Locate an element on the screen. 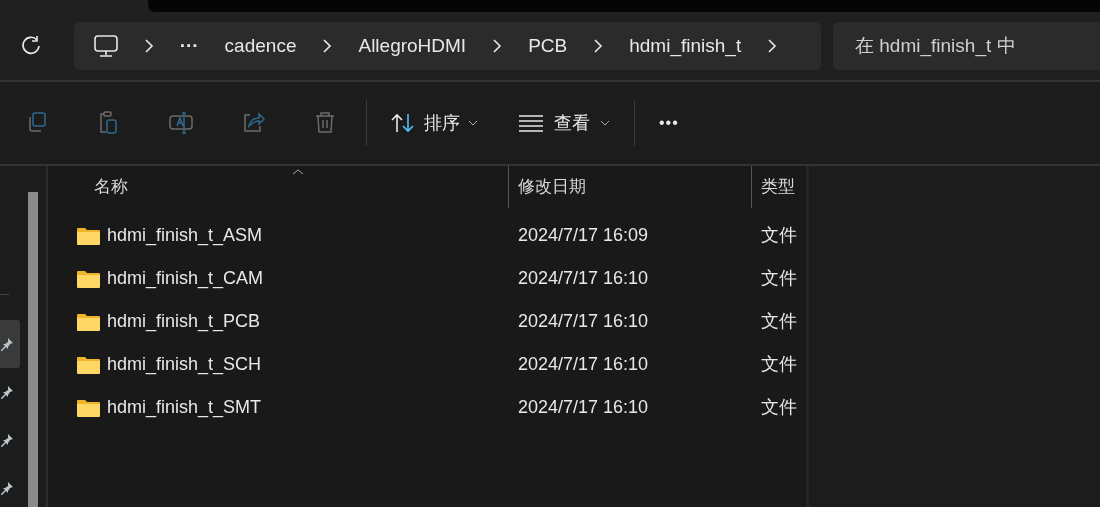 This screenshot has height=507, width=1100. refresh-icon is located at coordinates (30, 46).